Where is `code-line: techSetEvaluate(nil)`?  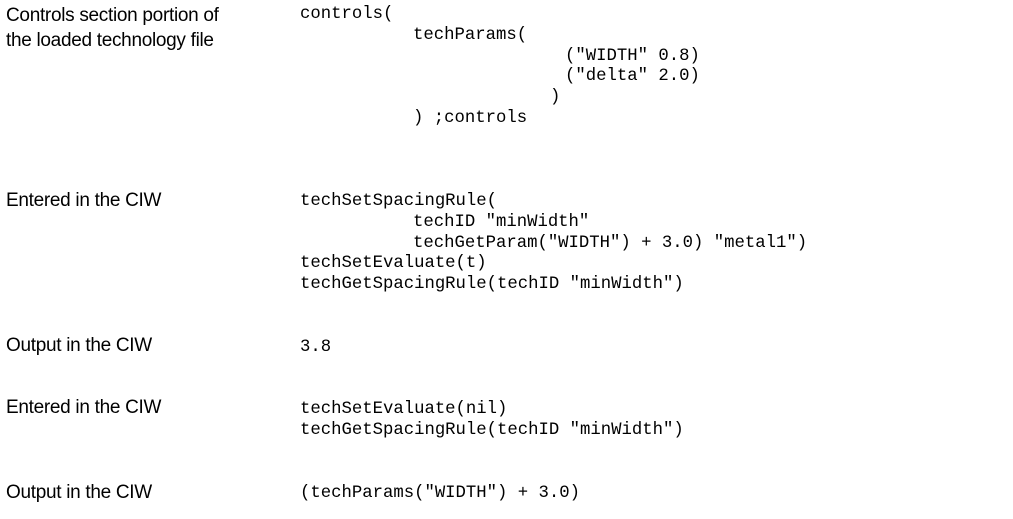
code-line: techSetEvaluate(nil) is located at coordinates (404, 409).